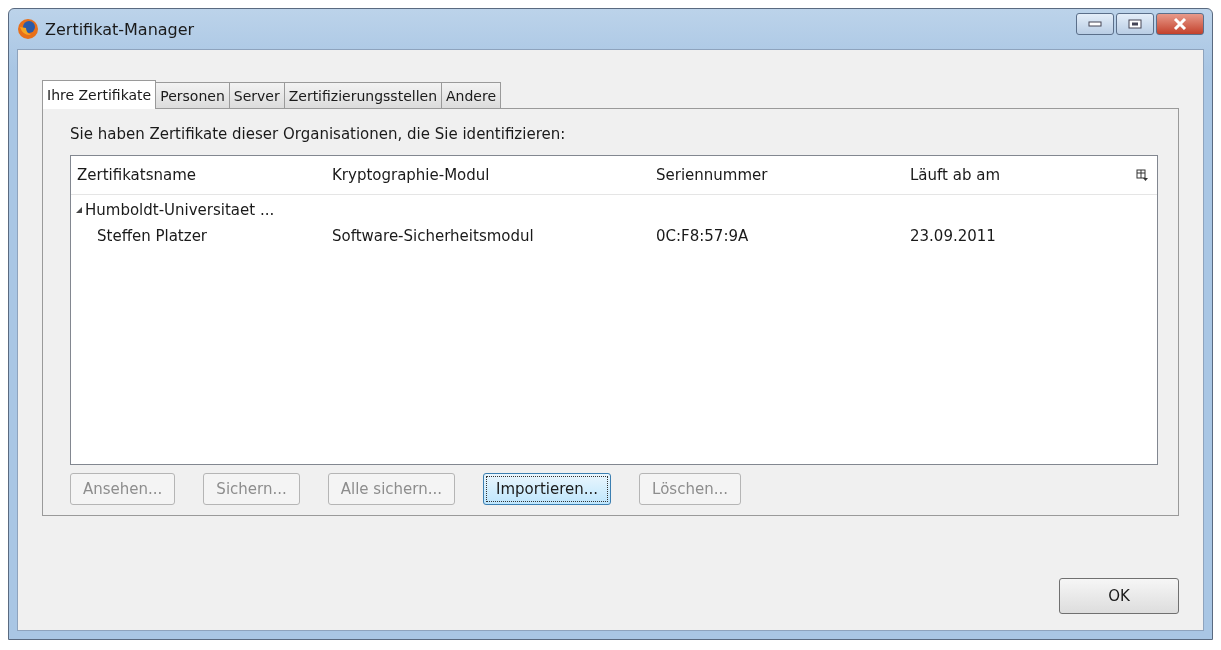  I want to click on minimize-icon, so click(1095, 24).